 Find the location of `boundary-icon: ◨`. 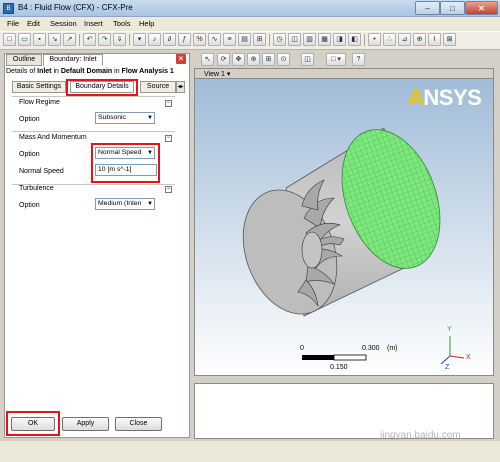

boundary-icon: ◨ is located at coordinates (339, 39).